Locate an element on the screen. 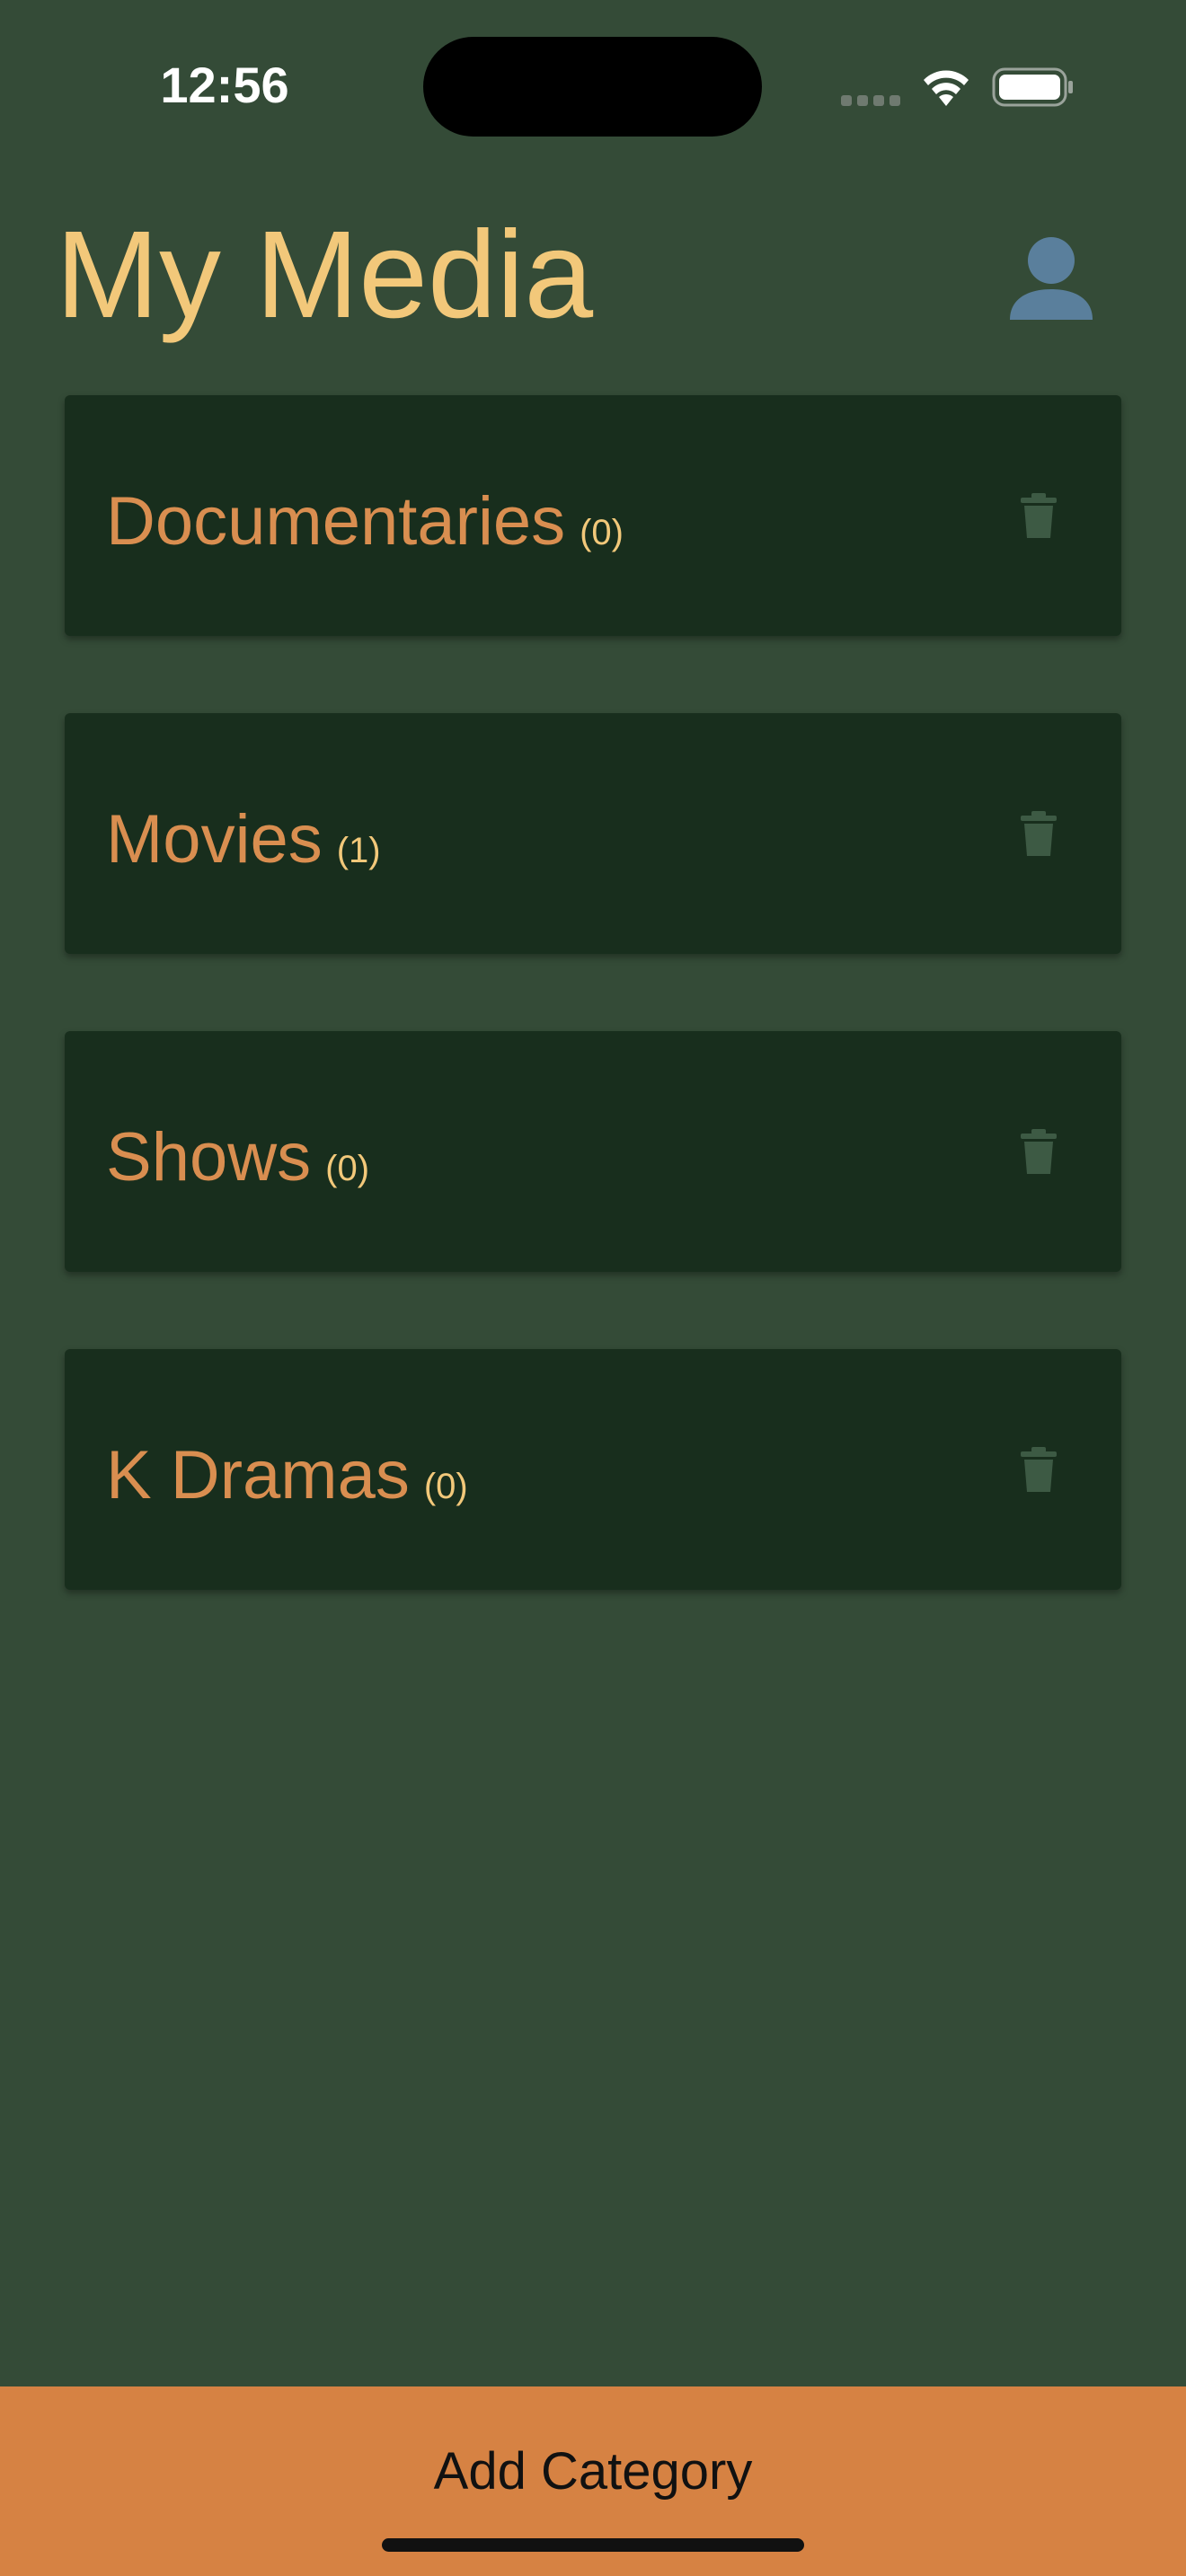 This screenshot has height=2576, width=1186. signal-icon is located at coordinates (871, 100).